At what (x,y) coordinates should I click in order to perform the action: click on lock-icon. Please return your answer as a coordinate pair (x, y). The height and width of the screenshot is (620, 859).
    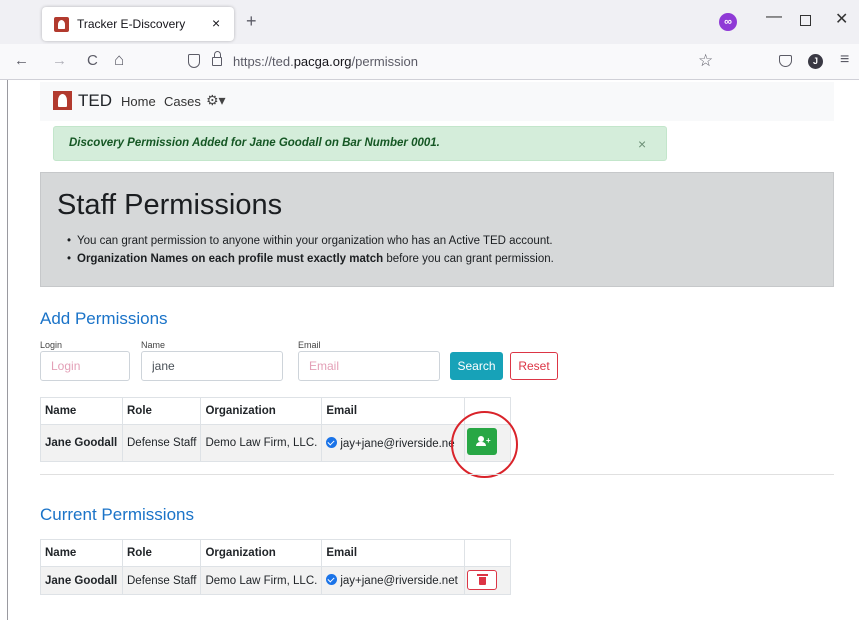
    Looking at the image, I should click on (217, 58).